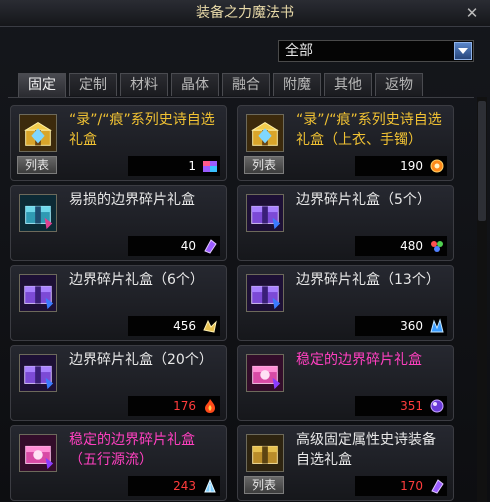  I want to click on tab-0: 固定, so click(42, 85).